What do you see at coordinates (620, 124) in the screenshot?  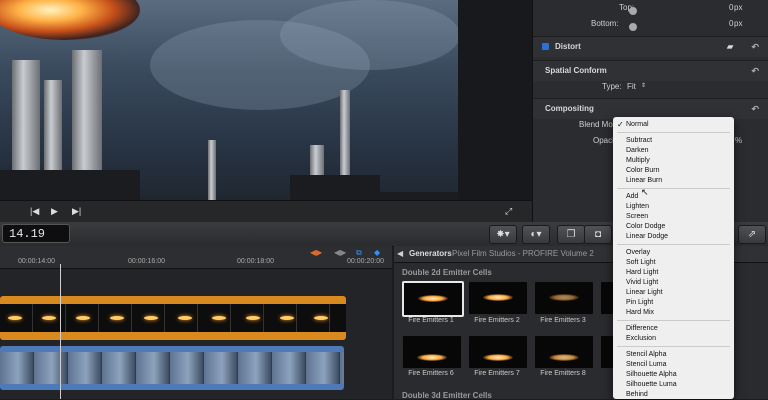 I see `checkmark-icon: ✓` at bounding box center [620, 124].